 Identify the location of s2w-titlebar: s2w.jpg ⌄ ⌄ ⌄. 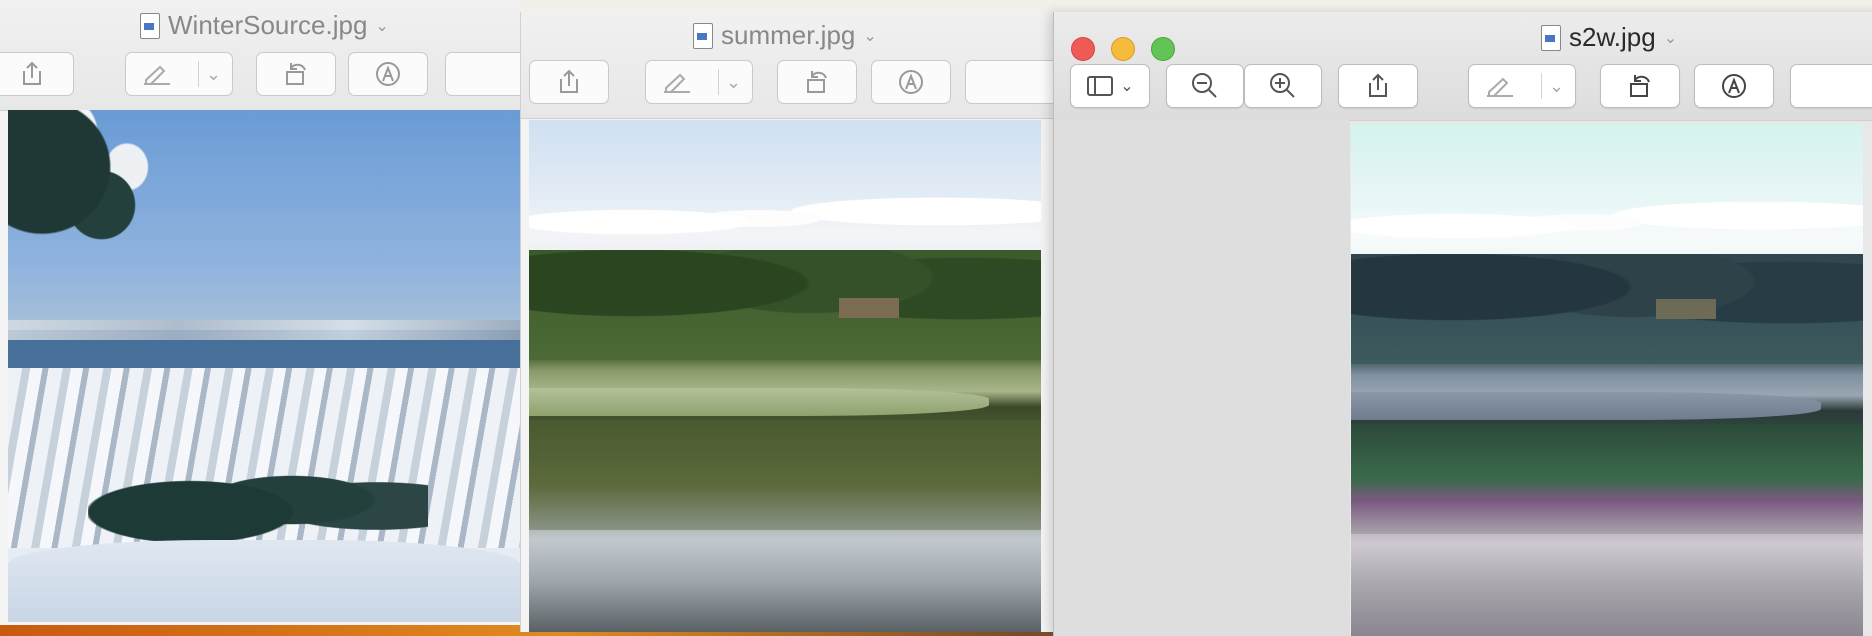
(1463, 66).